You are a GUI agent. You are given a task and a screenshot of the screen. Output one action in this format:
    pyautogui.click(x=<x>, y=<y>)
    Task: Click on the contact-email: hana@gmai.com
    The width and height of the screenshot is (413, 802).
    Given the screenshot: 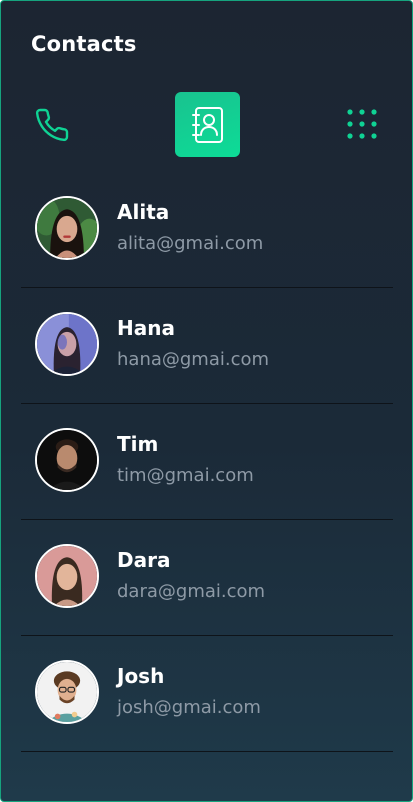 What is the action you would take?
    pyautogui.click(x=193, y=359)
    